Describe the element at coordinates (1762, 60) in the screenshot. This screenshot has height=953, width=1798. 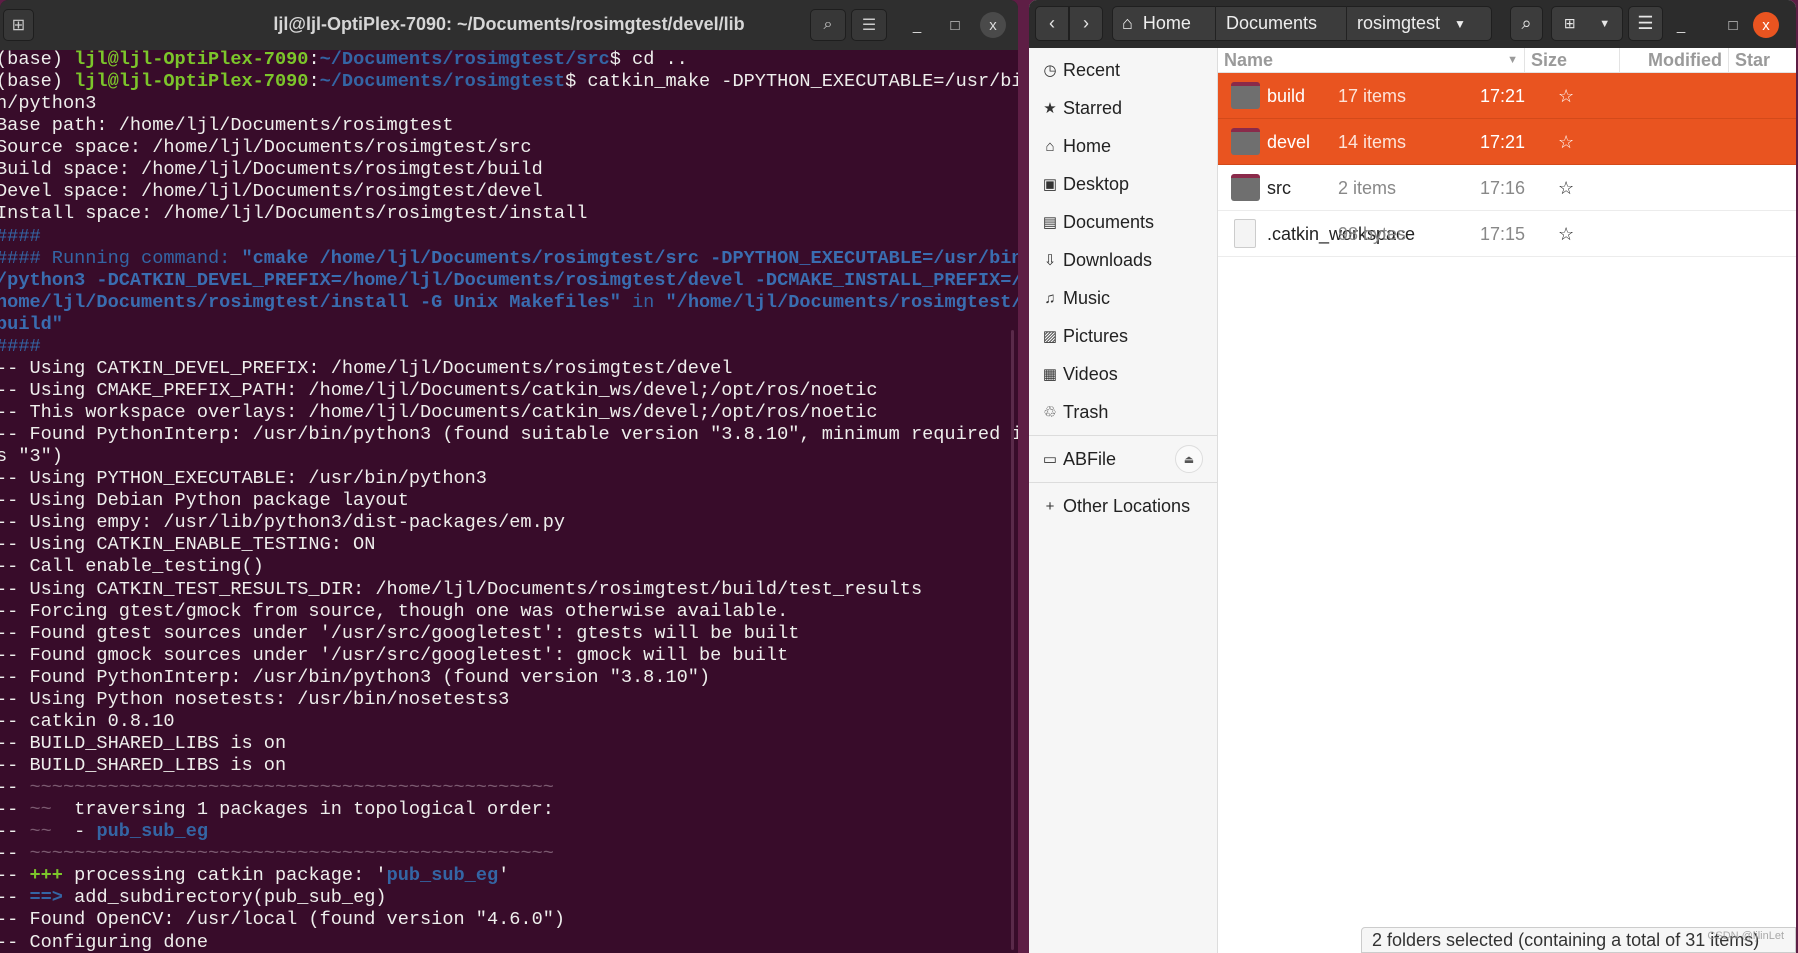
I see `column-header-star: Star` at that location.